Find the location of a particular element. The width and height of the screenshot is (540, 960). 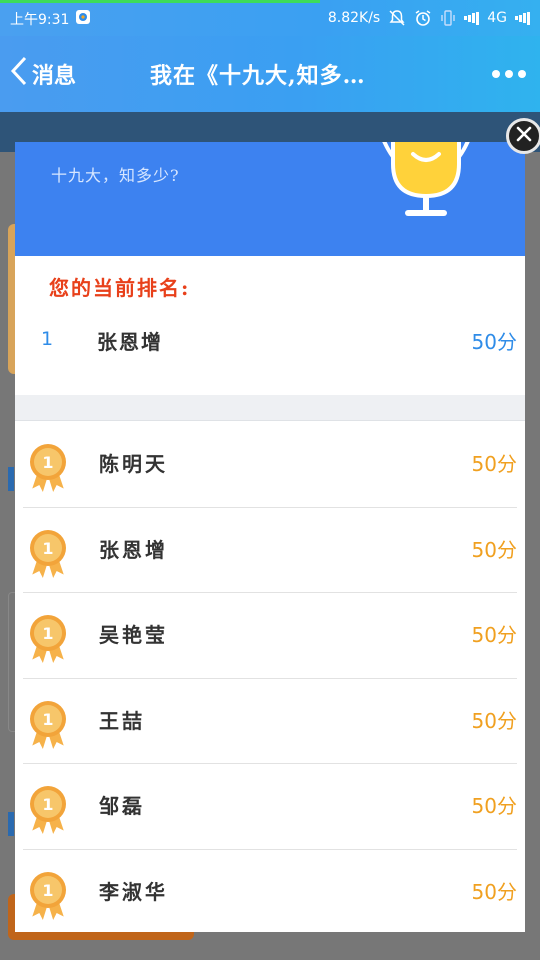

leaderboard-row: 1 李淑华 50分 is located at coordinates (270, 891).